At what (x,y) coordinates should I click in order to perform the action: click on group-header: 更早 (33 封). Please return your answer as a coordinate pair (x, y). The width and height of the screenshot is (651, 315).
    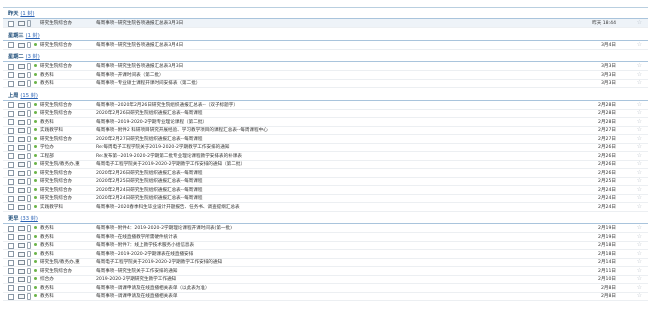
    Looking at the image, I should click on (325, 219).